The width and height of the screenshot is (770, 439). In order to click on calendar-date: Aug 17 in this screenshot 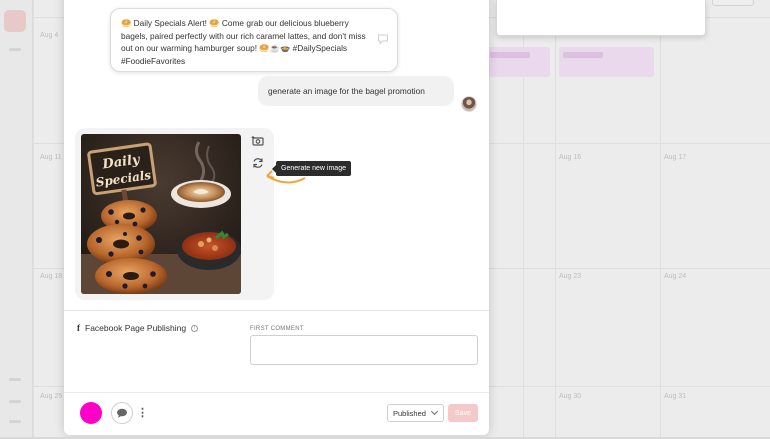, I will do `click(675, 157)`.